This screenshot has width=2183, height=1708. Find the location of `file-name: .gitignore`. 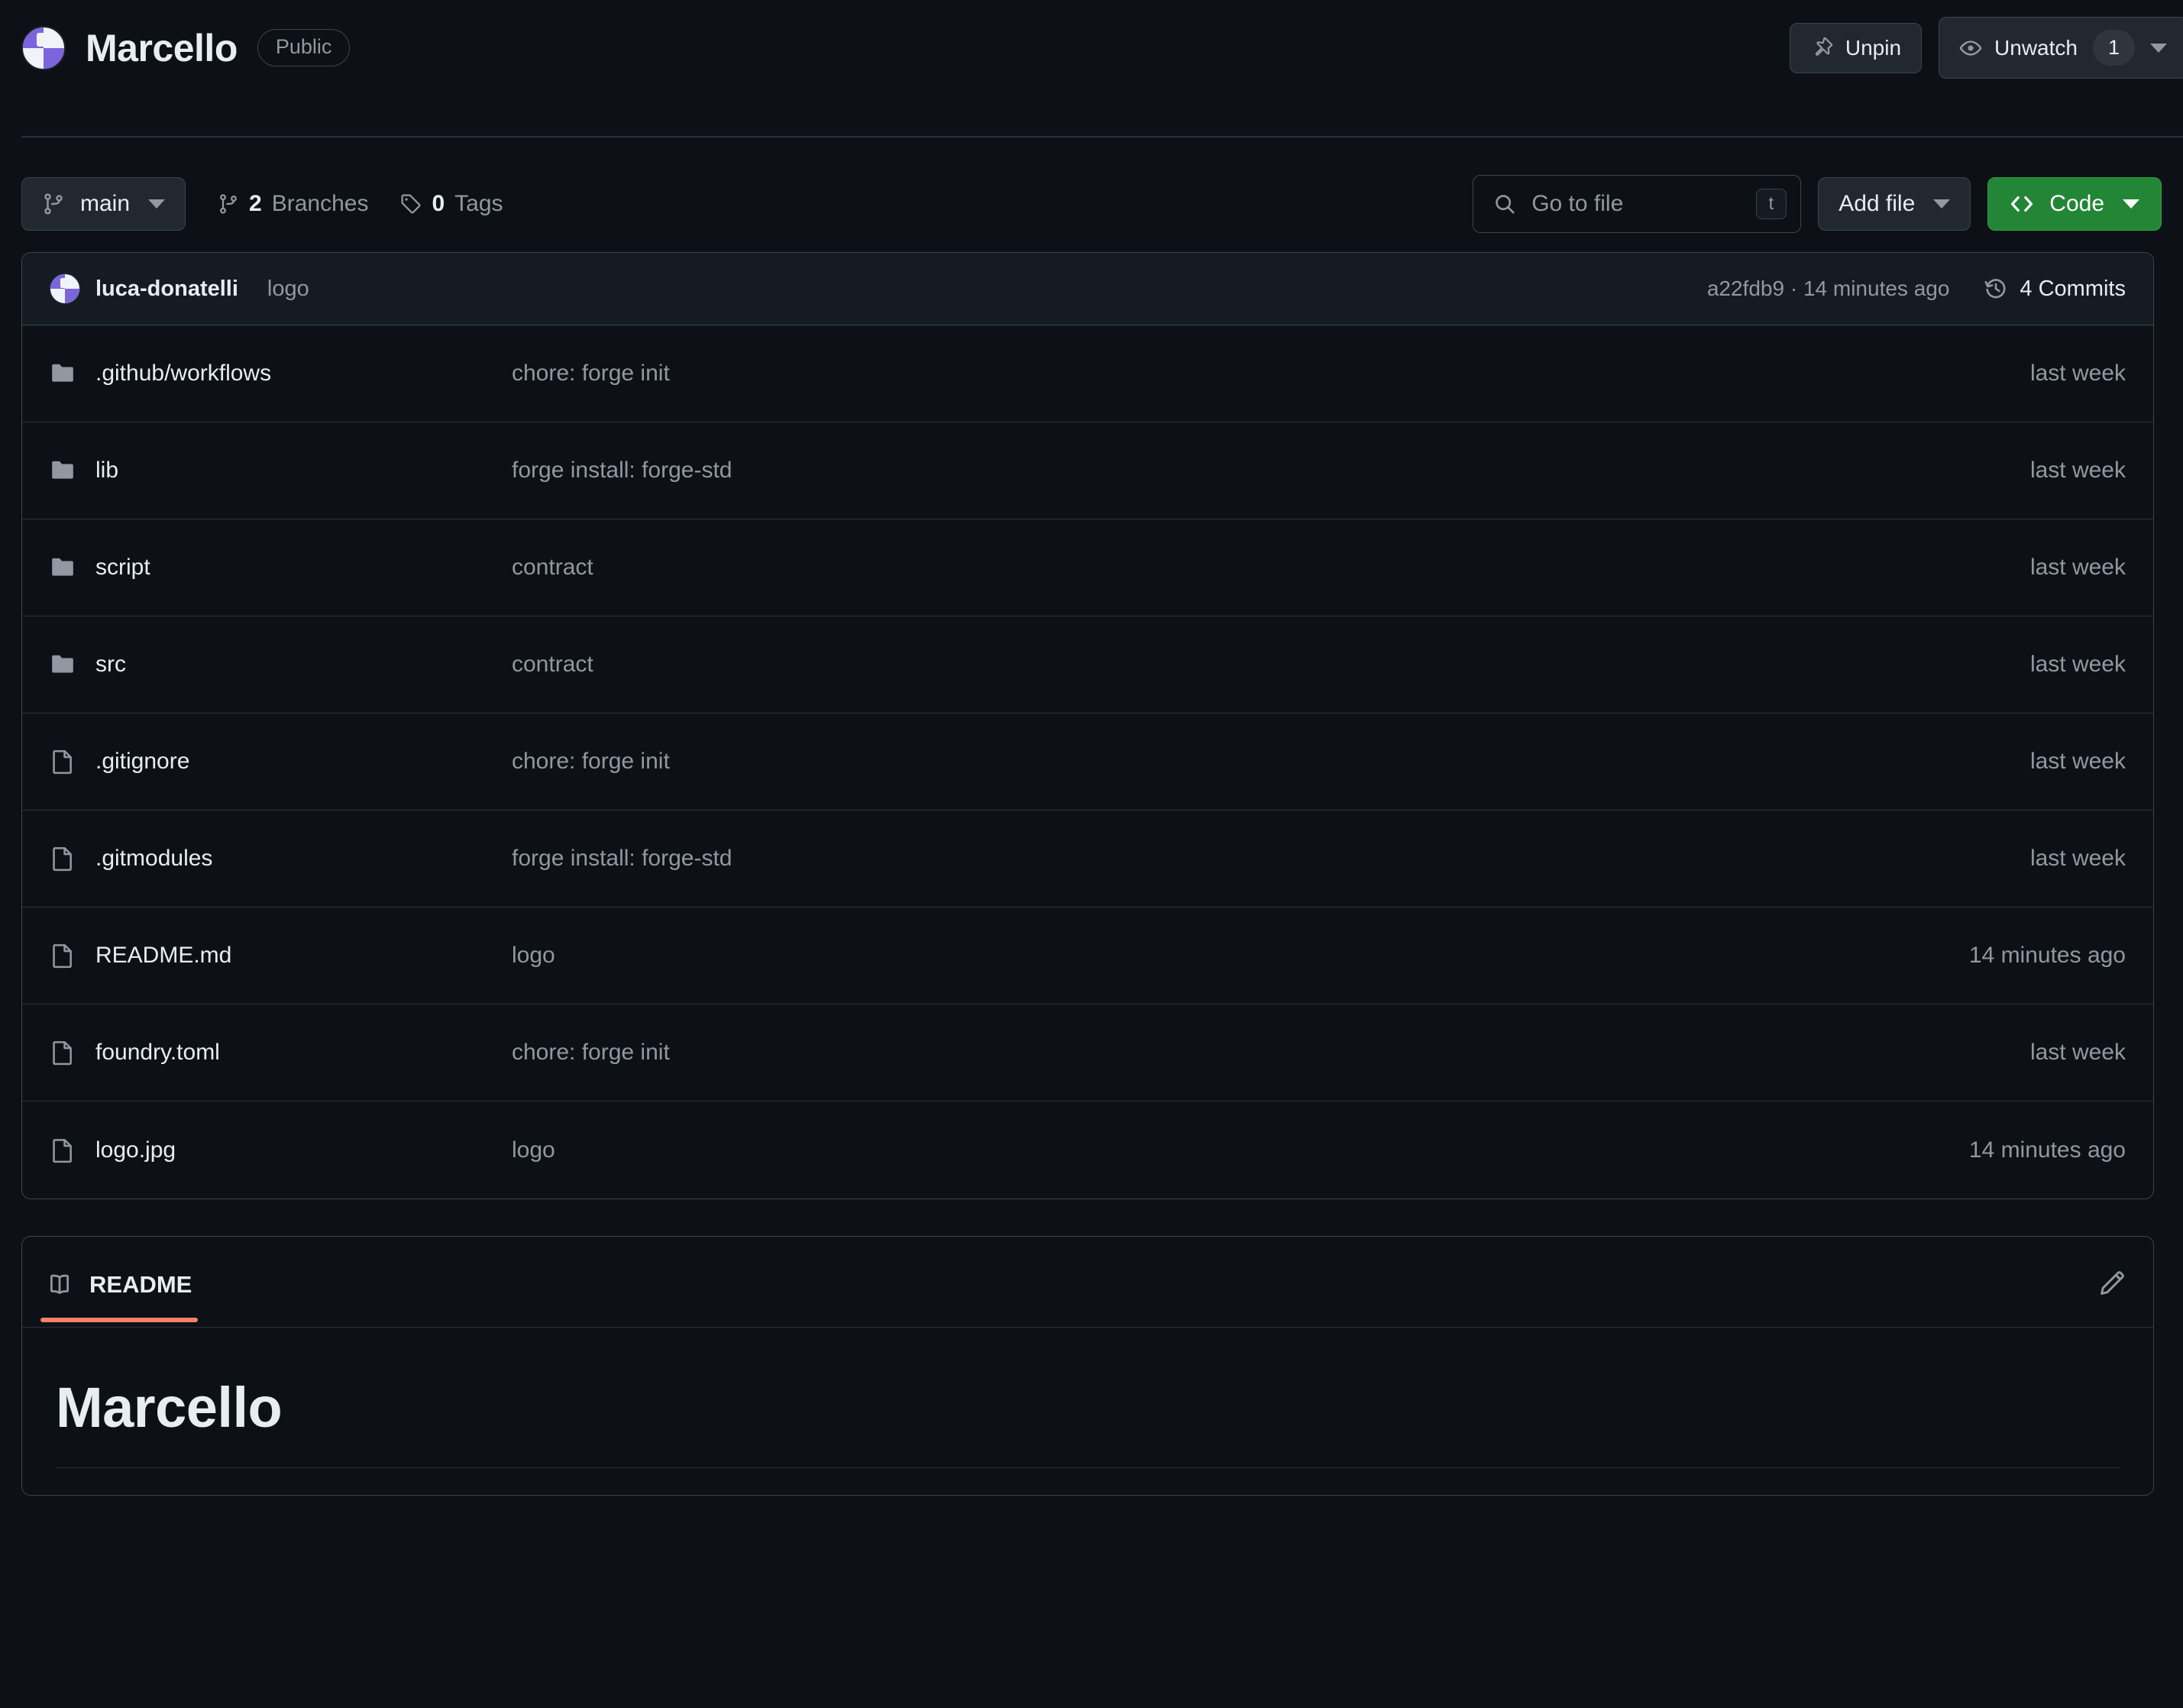

file-name: .gitignore is located at coordinates (142, 762).